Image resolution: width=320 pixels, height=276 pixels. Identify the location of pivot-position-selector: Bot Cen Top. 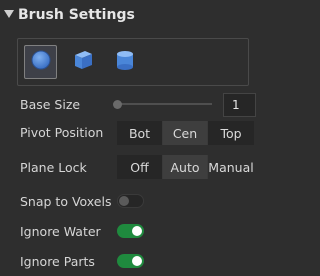
(185, 133).